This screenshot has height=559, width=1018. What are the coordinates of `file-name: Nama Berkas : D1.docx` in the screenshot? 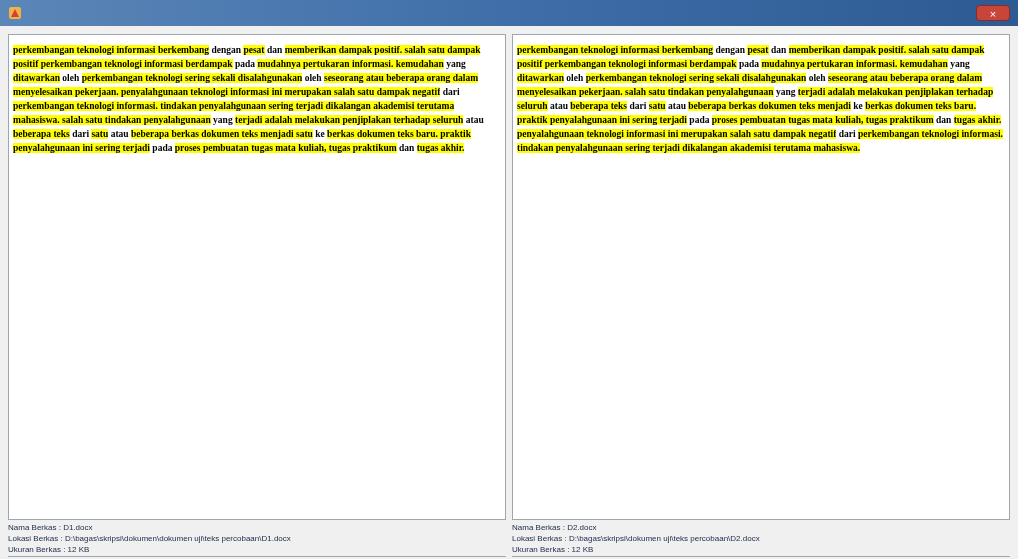 It's located at (51, 527).